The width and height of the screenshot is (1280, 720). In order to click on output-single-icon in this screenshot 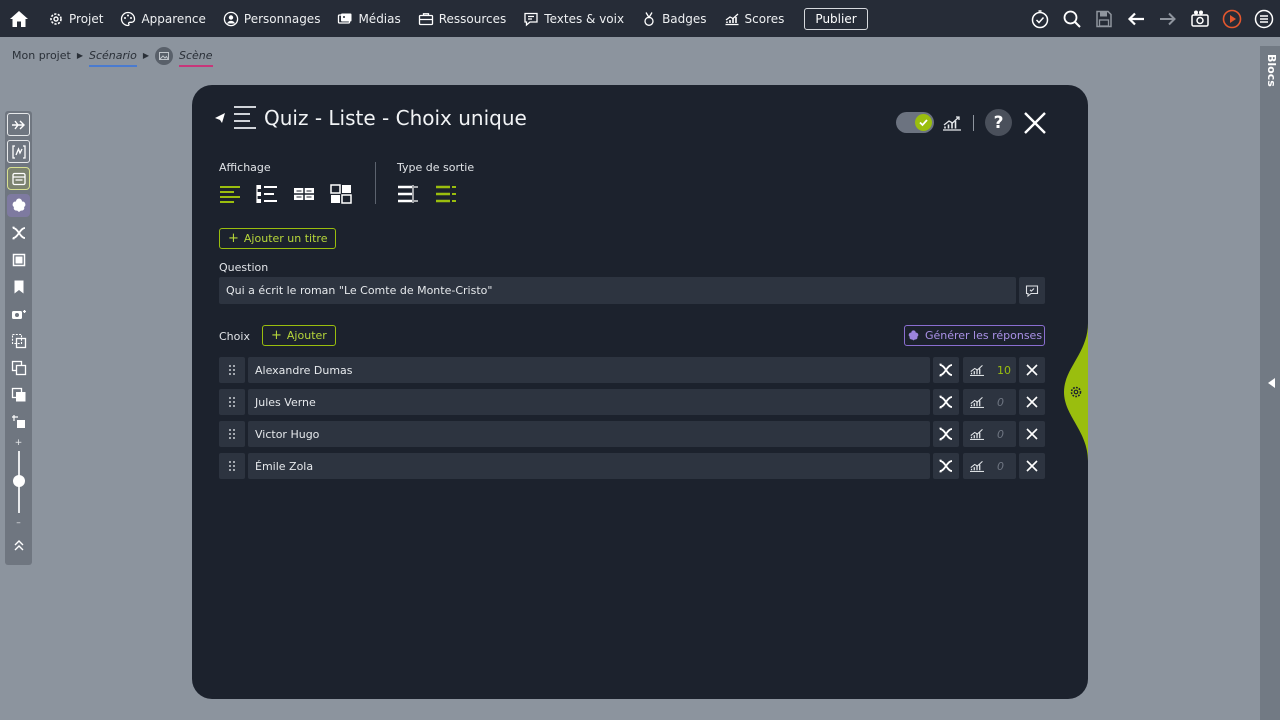, I will do `click(408, 194)`.